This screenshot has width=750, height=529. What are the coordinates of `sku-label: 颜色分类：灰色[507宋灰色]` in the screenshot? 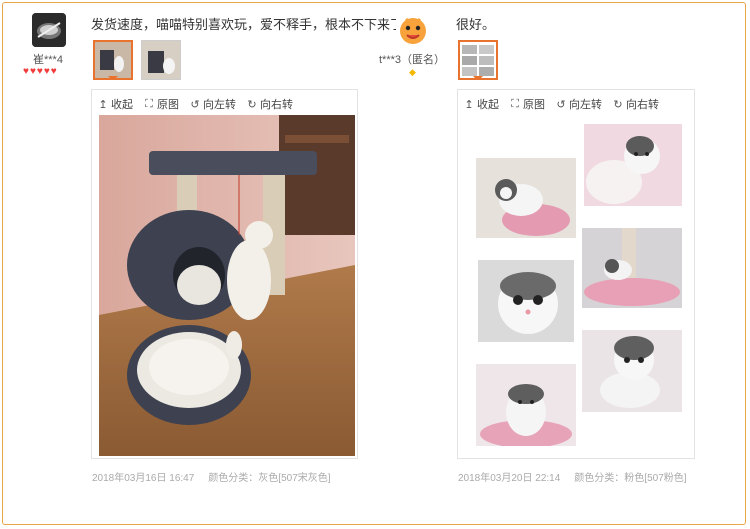 It's located at (269, 478).